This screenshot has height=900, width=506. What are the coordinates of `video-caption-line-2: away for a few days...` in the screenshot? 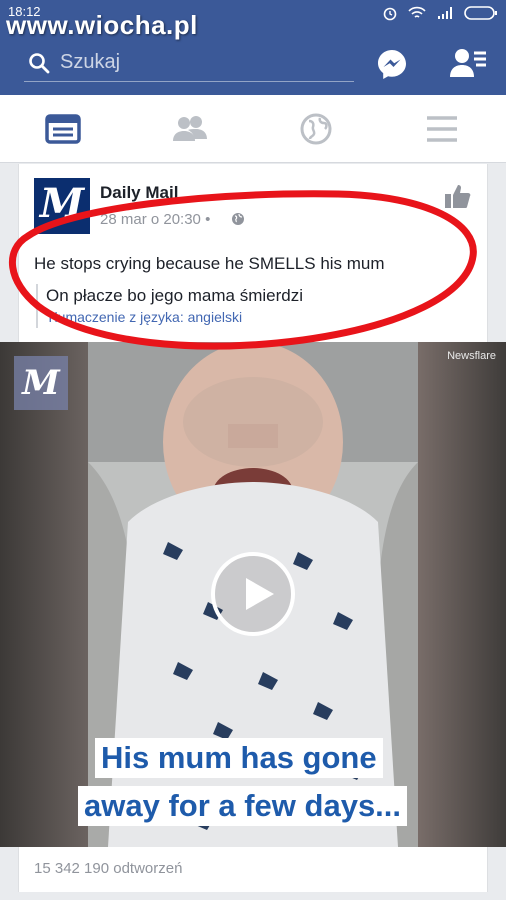 It's located at (243, 806).